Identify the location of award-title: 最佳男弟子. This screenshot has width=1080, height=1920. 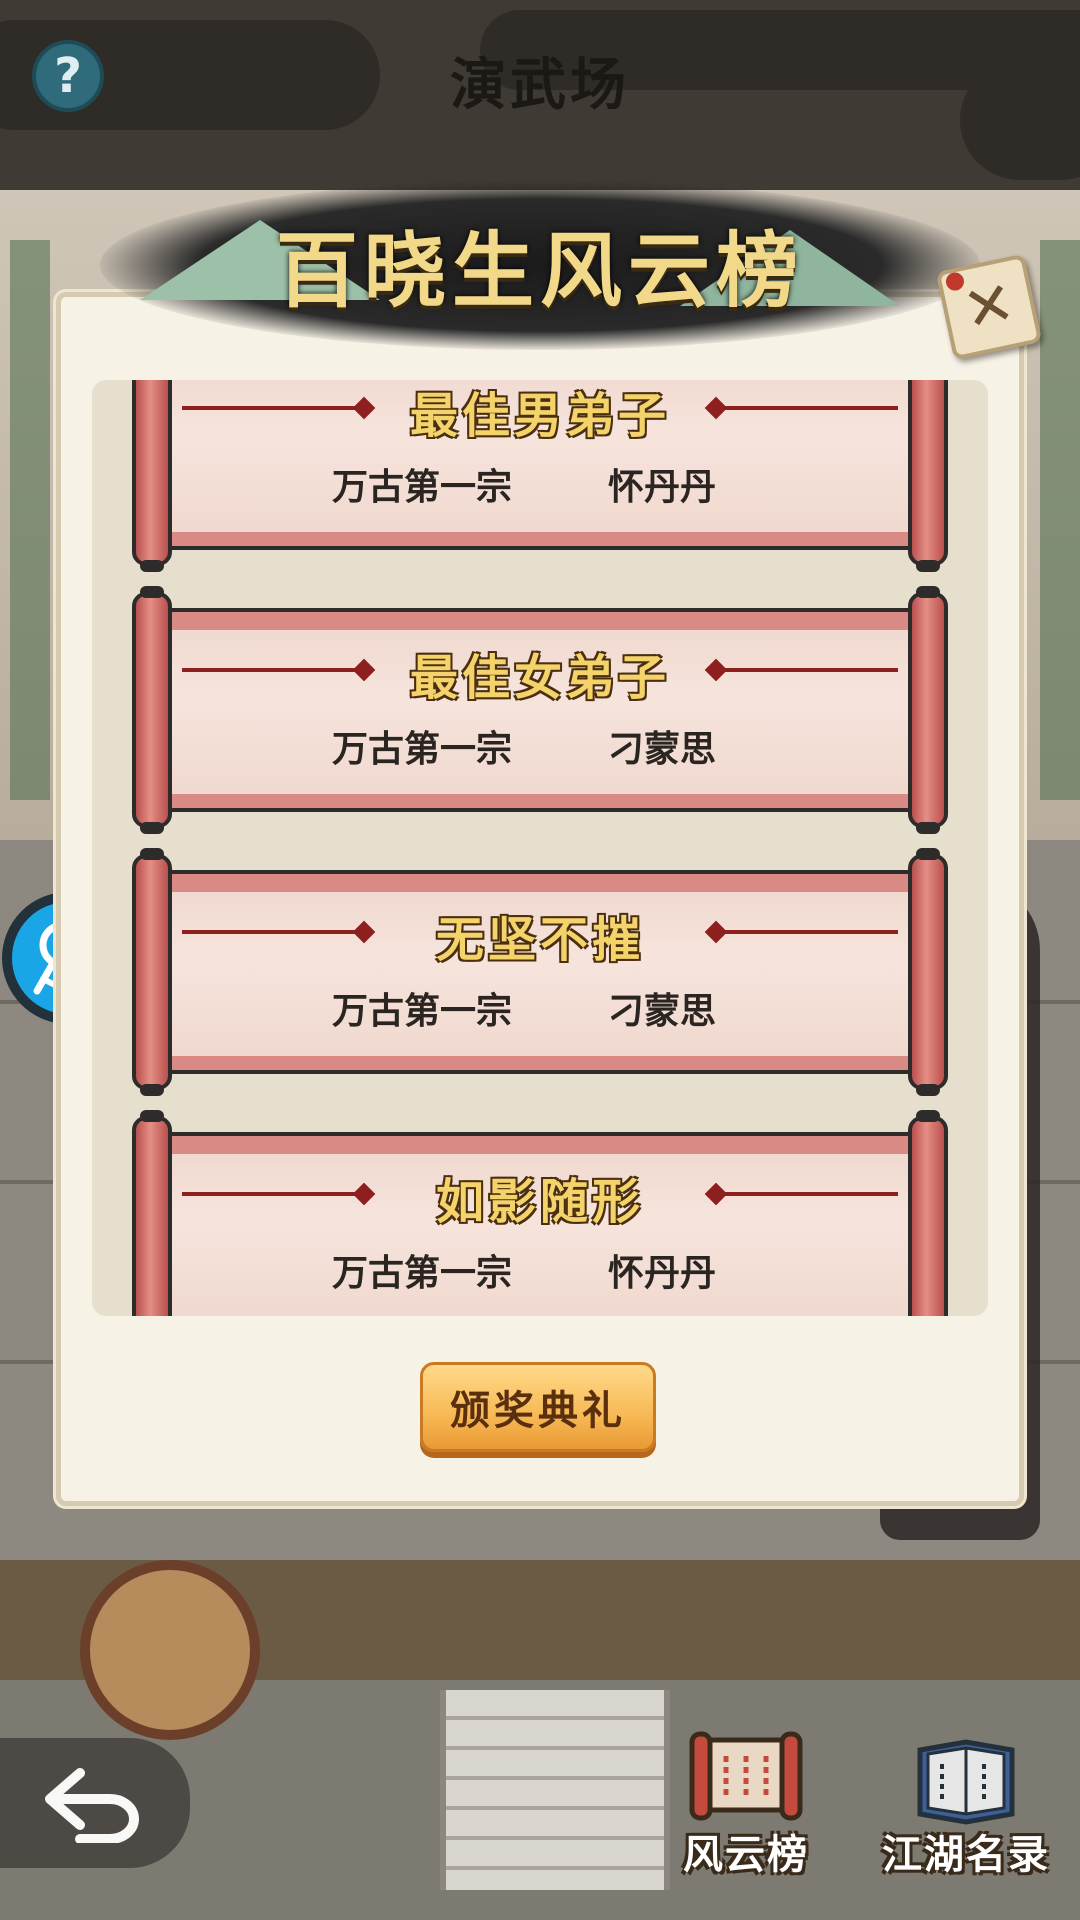
(539, 416).